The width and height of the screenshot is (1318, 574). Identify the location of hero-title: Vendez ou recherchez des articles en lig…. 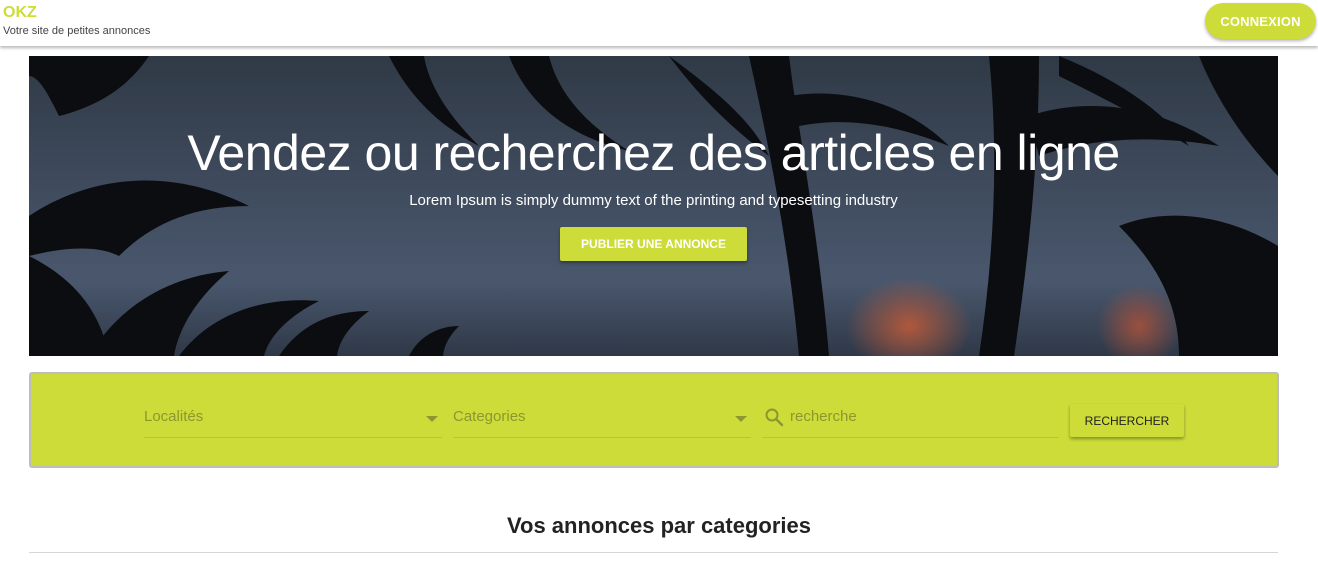
(653, 153).